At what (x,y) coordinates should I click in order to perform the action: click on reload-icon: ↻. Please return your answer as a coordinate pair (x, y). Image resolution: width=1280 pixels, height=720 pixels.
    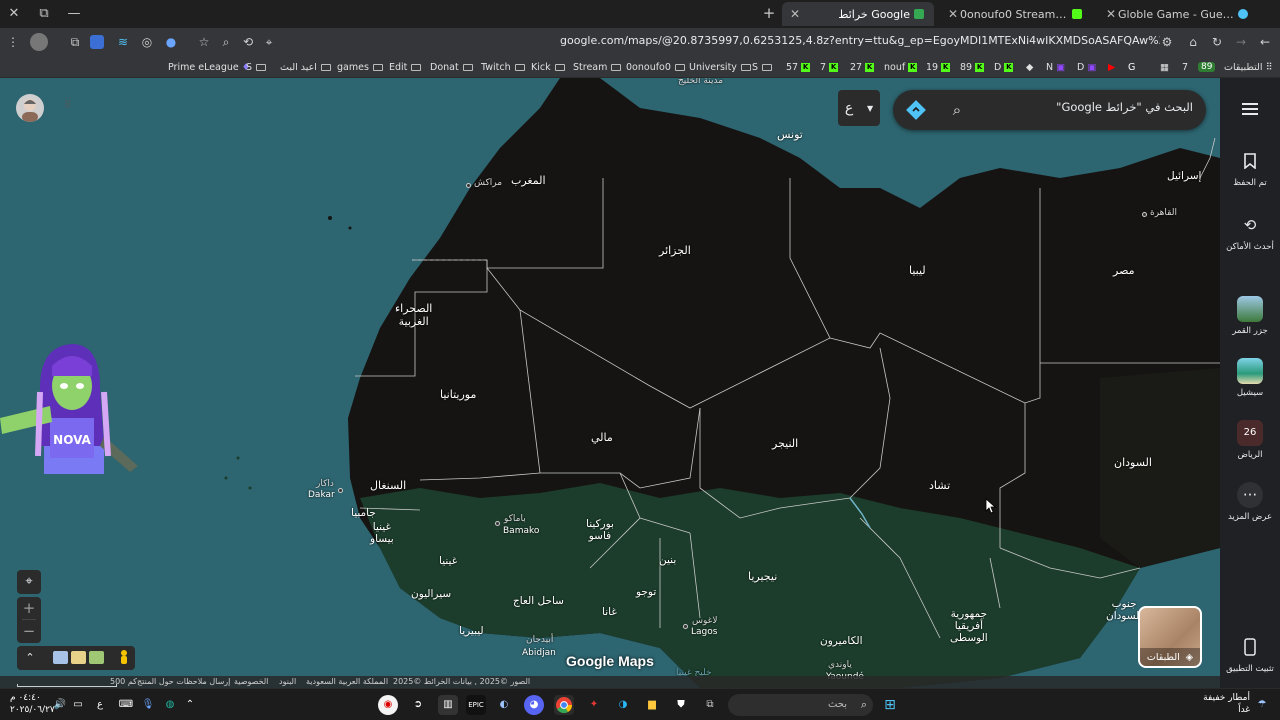
    Looking at the image, I should click on (1217, 42).